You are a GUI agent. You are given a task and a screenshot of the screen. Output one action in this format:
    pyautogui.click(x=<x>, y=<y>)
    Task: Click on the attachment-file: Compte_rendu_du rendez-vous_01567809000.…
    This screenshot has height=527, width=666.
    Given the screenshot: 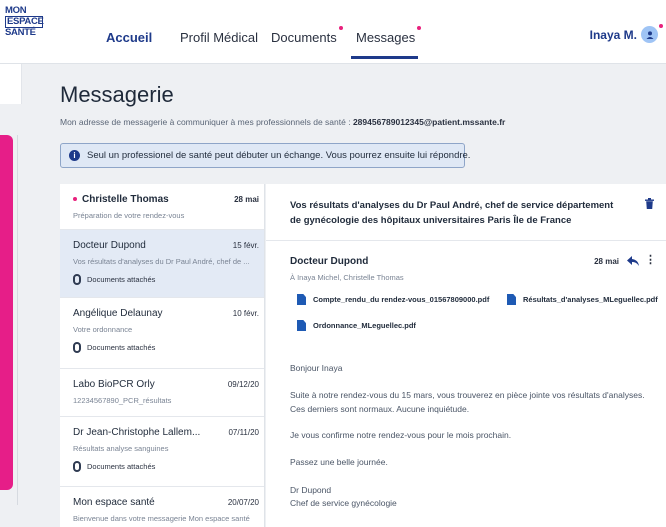 What is the action you would take?
    pyautogui.click(x=393, y=299)
    